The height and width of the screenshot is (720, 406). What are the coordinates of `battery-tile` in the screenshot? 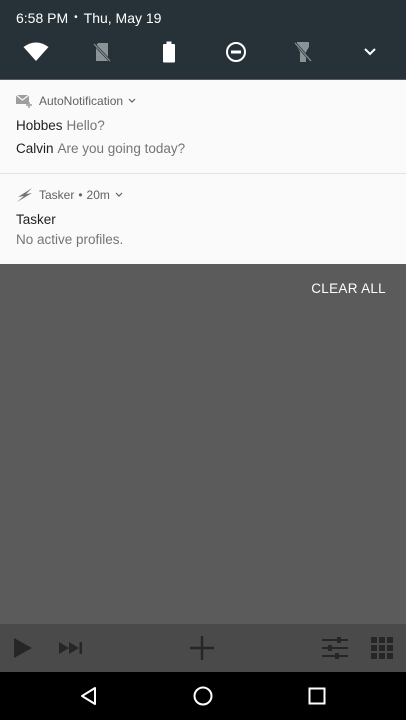 It's located at (169, 52).